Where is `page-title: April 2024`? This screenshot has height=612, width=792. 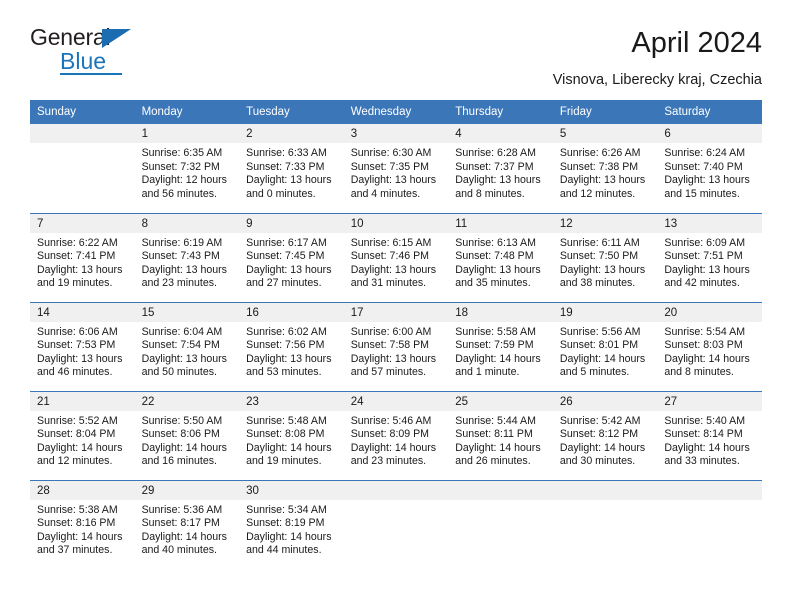
page-title: April 2024 is located at coordinates (696, 43).